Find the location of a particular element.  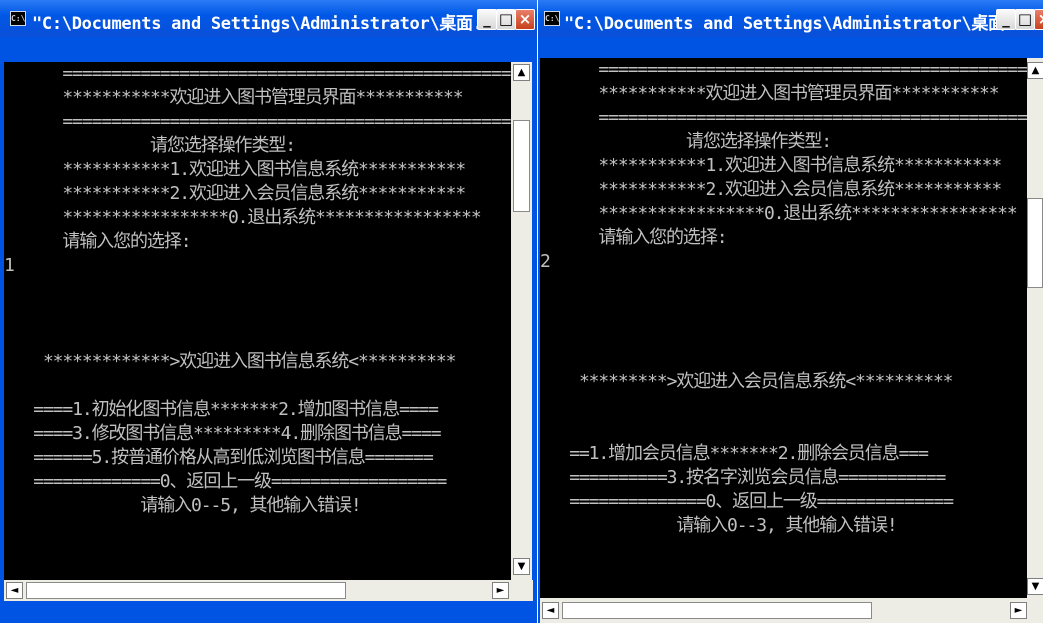

console-line: 1 is located at coordinates (9, 265).